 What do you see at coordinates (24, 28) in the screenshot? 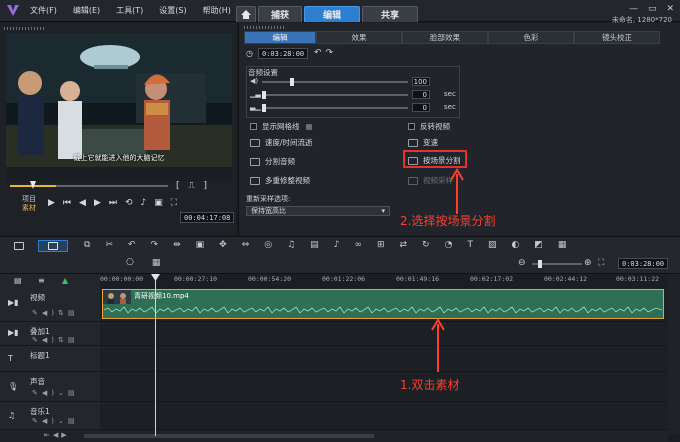
I see `panel-grip` at bounding box center [24, 28].